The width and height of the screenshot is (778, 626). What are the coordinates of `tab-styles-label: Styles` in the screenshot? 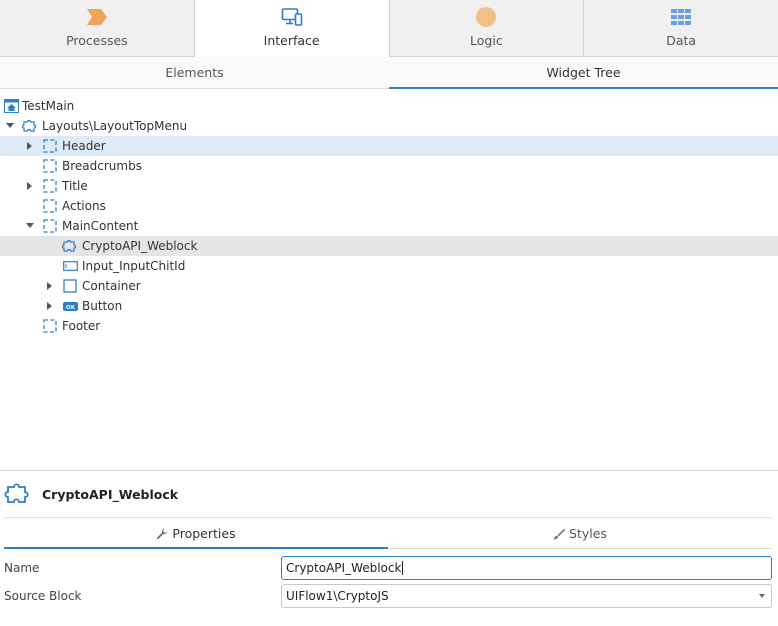 It's located at (588, 533).